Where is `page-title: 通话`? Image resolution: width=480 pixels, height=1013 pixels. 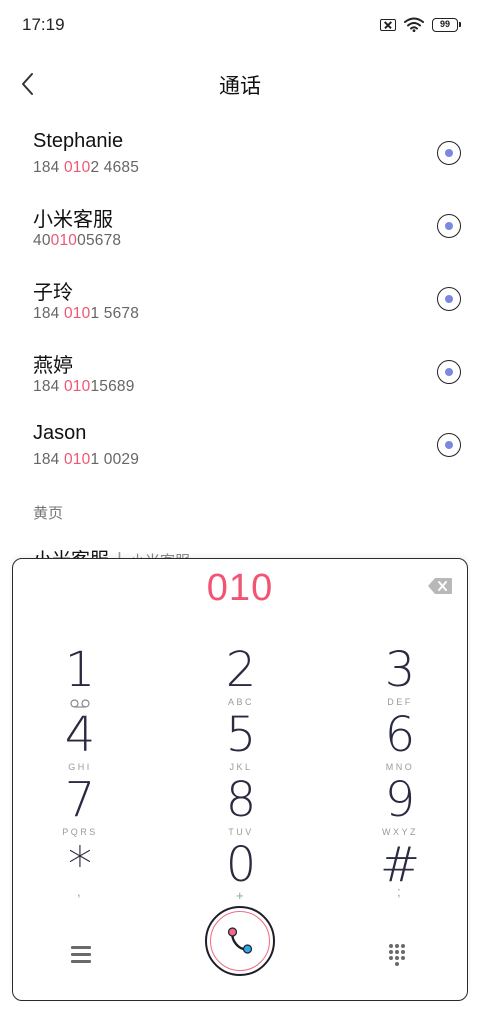
page-title: 通话 is located at coordinates (240, 86).